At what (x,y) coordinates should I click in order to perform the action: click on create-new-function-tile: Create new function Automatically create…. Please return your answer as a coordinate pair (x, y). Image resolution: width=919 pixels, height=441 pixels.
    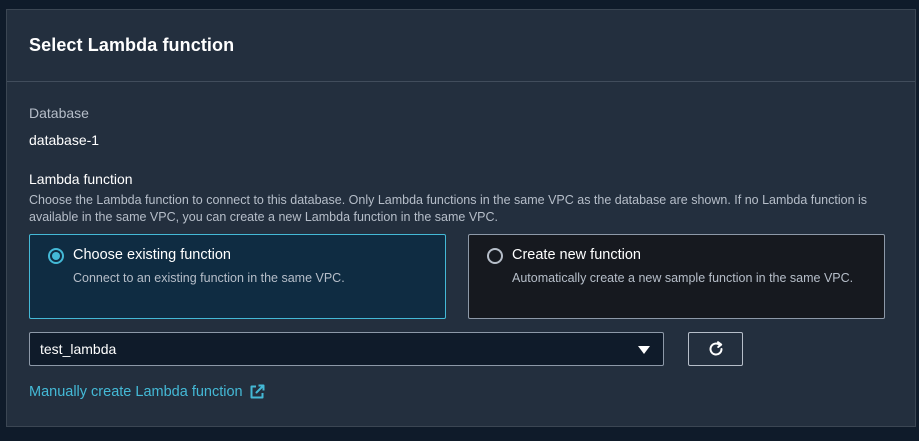
    Looking at the image, I should click on (676, 276).